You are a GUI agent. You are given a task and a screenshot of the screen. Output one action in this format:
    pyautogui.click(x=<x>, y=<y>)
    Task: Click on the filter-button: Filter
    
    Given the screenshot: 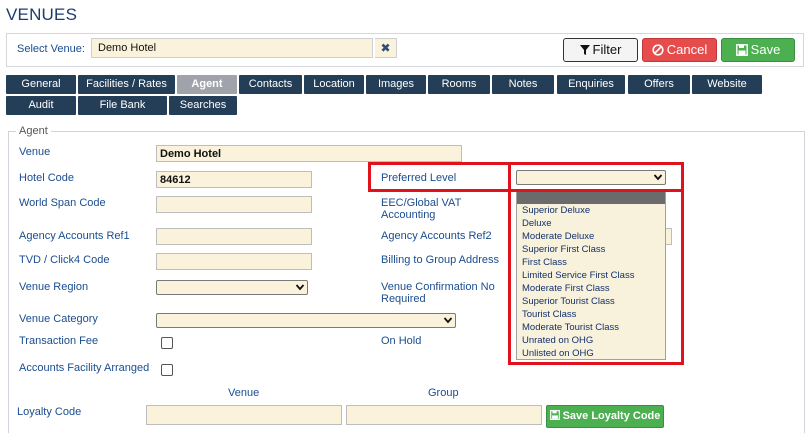 What is the action you would take?
    pyautogui.click(x=600, y=50)
    